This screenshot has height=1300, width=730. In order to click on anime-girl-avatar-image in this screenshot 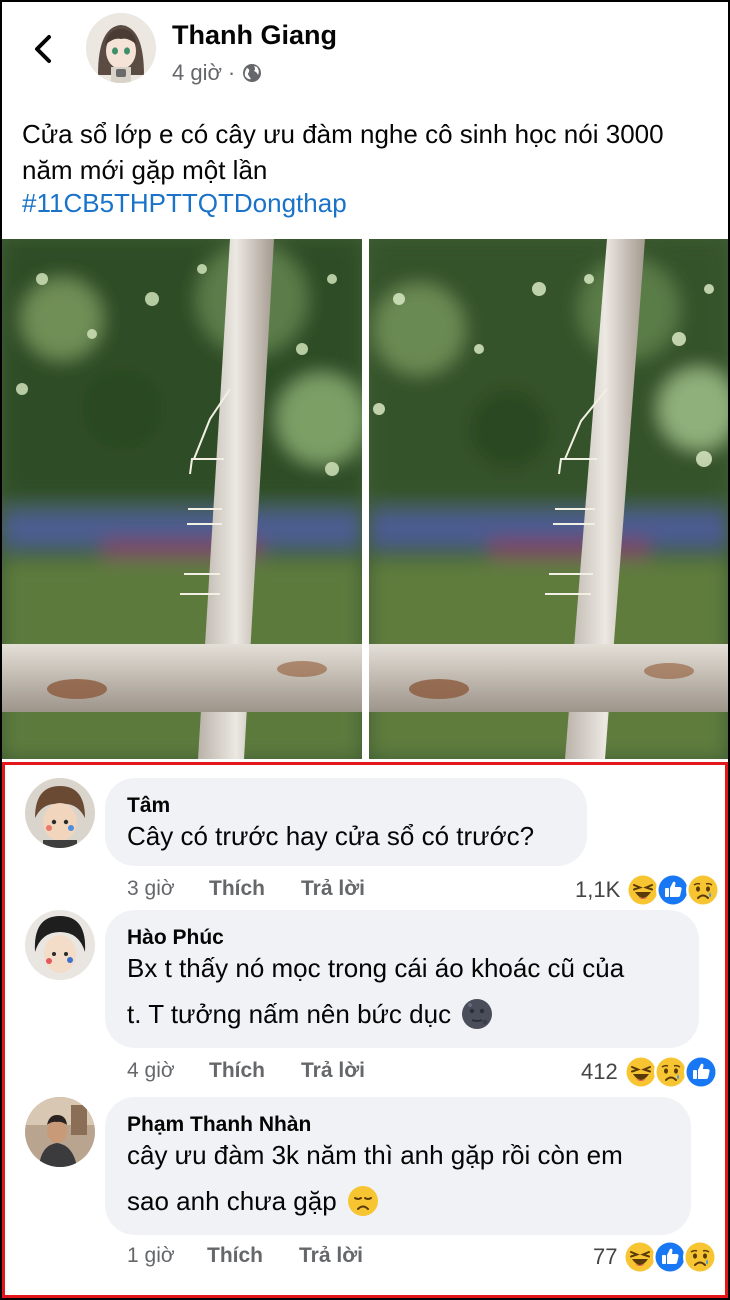, I will do `click(121, 48)`.